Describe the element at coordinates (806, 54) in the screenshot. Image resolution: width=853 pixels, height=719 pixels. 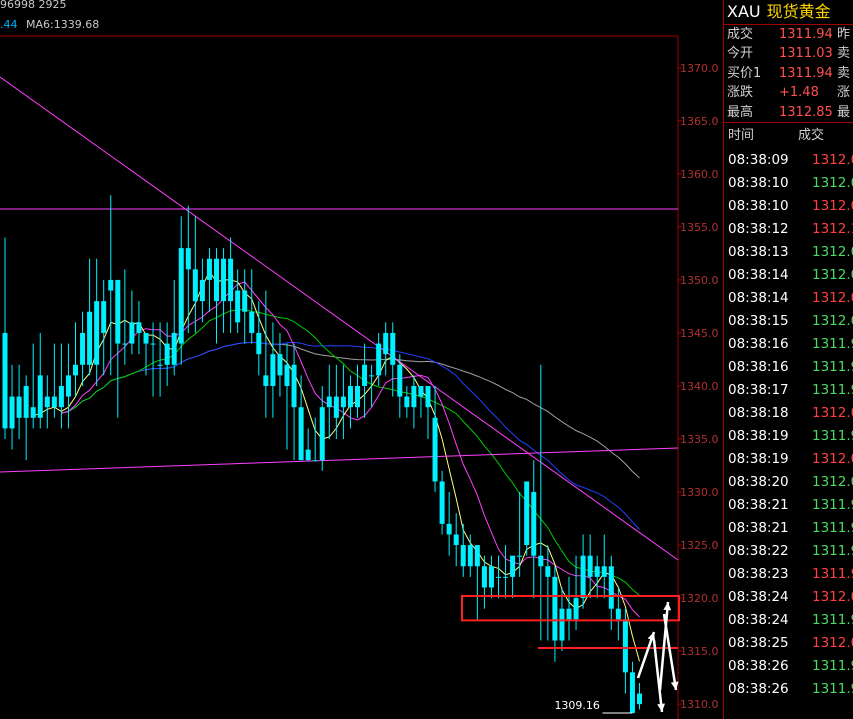
I see `quote-value: 1311.03` at that location.